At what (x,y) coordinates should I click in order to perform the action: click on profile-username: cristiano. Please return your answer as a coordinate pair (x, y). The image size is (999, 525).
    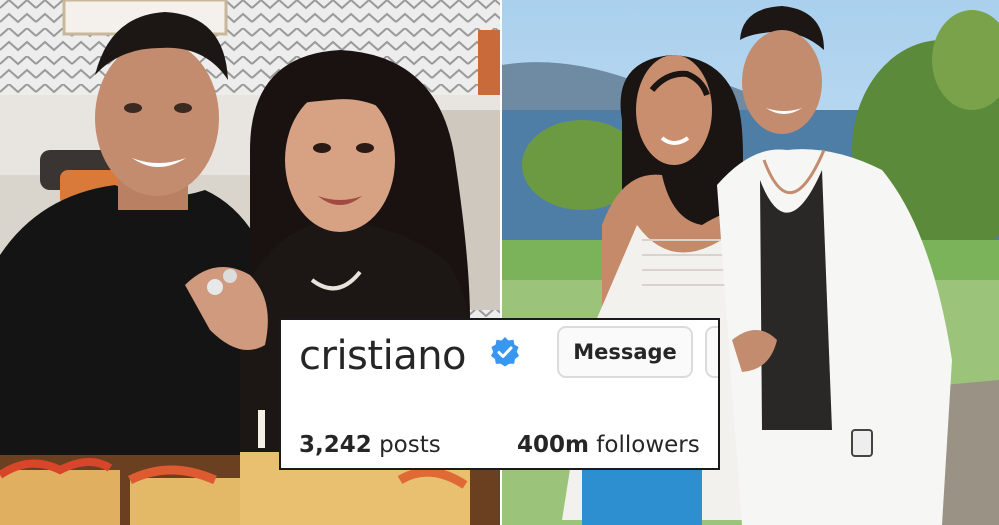
    Looking at the image, I should click on (383, 356).